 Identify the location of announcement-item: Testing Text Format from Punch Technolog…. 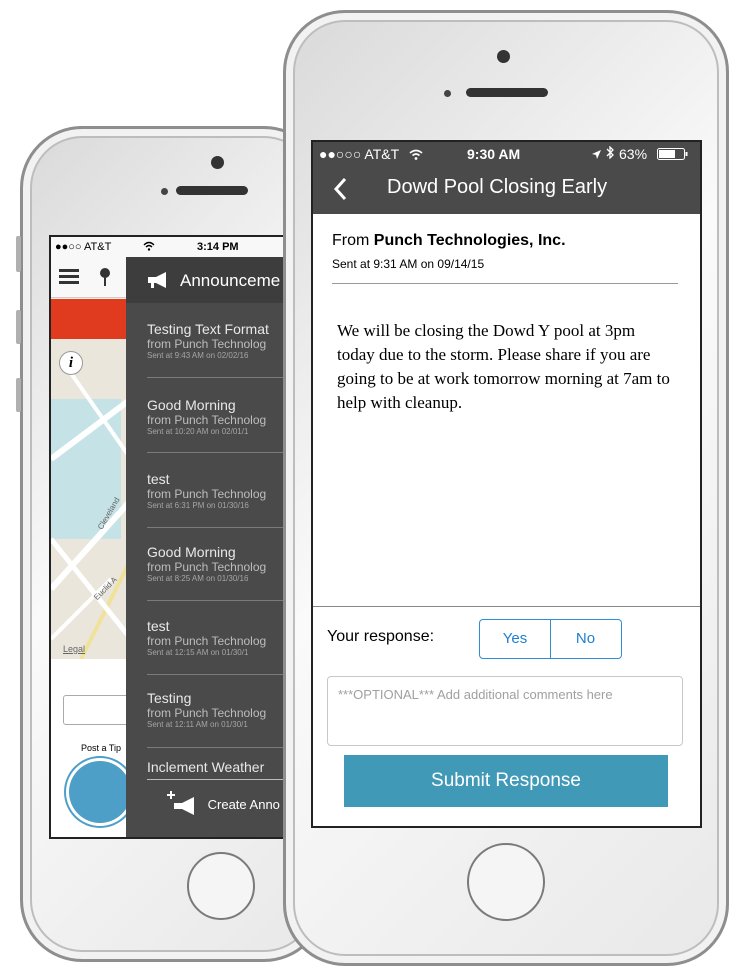
(219, 340).